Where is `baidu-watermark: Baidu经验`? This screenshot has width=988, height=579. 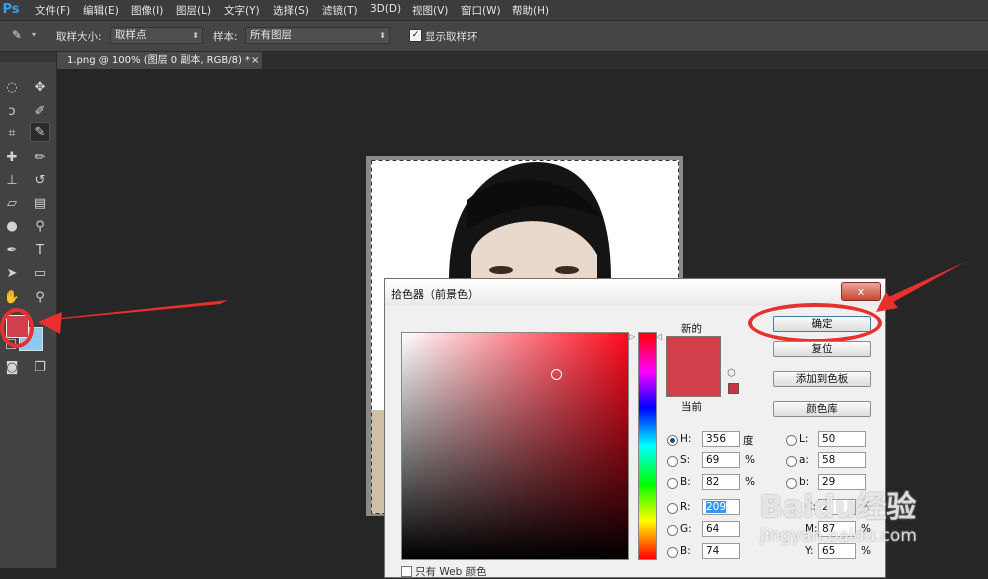 baidu-watermark: Baidu经验 is located at coordinates (838, 507).